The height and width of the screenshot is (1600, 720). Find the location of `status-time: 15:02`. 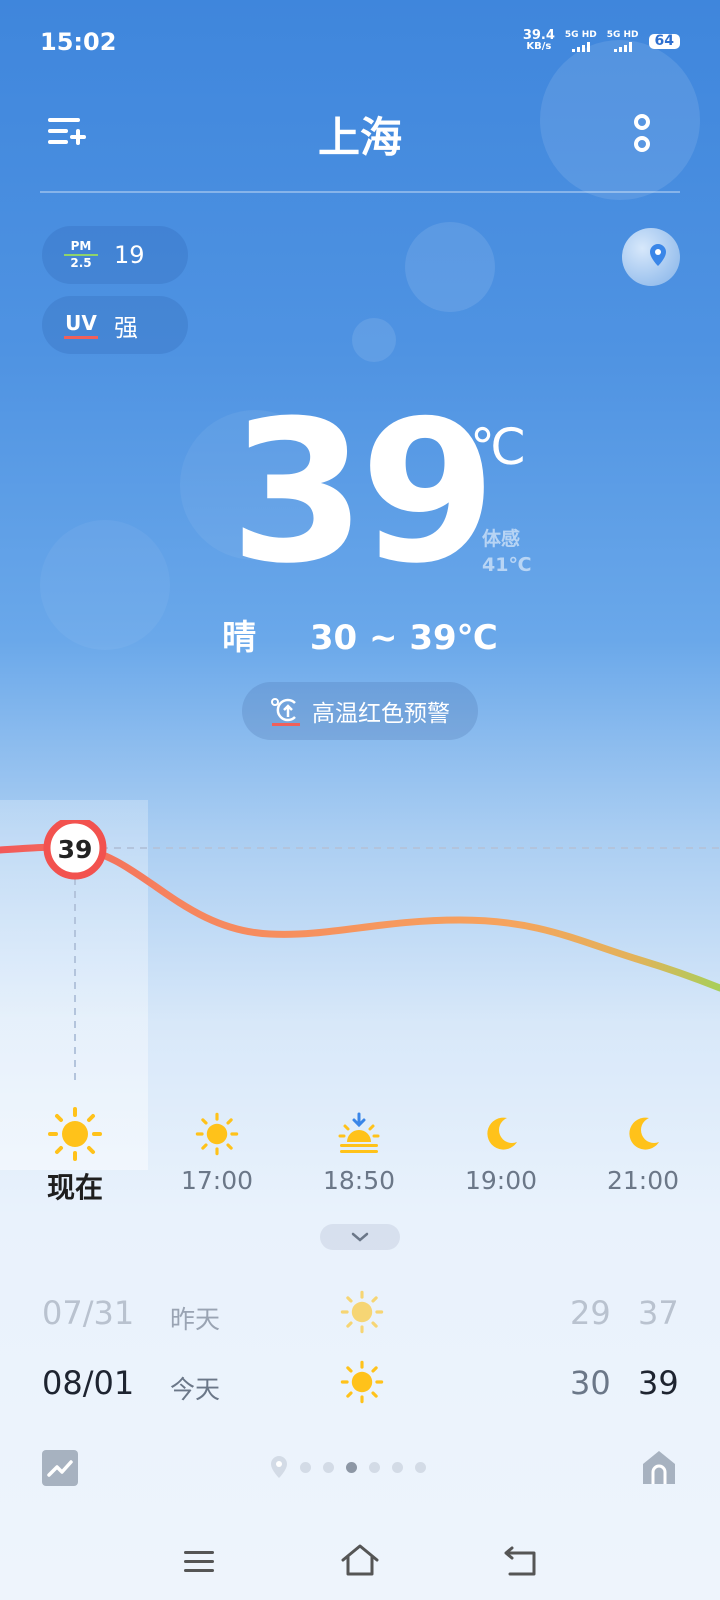

status-time: 15:02 is located at coordinates (78, 42).